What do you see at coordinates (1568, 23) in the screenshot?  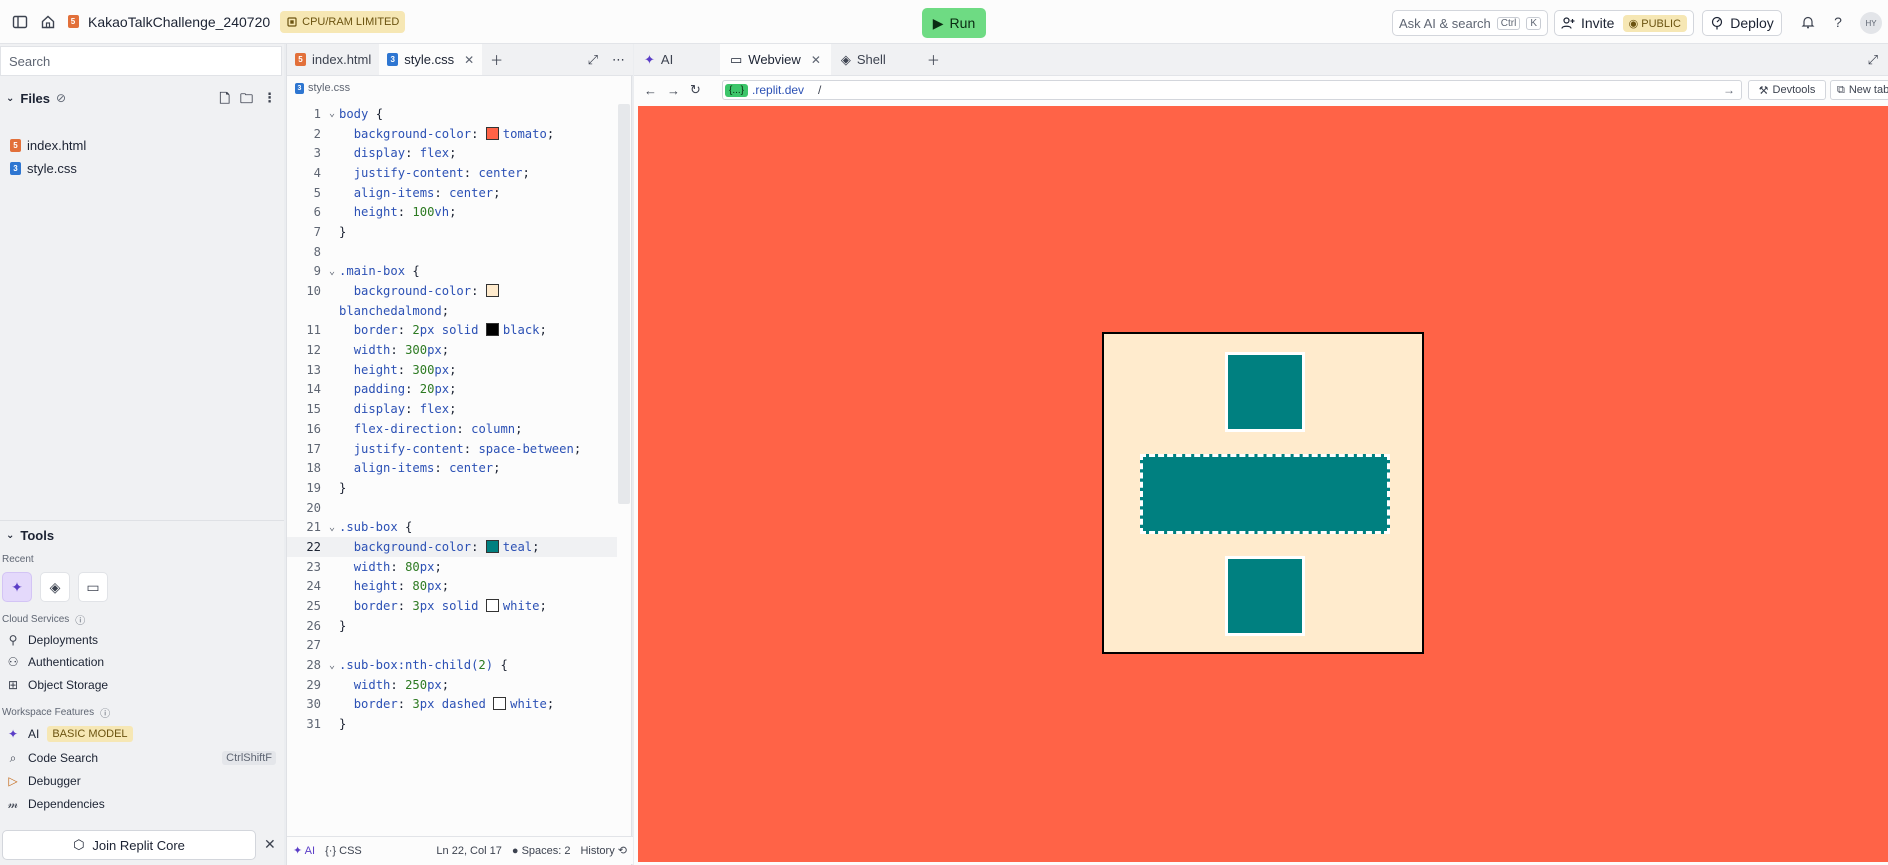 I see `add-user-icon` at bounding box center [1568, 23].